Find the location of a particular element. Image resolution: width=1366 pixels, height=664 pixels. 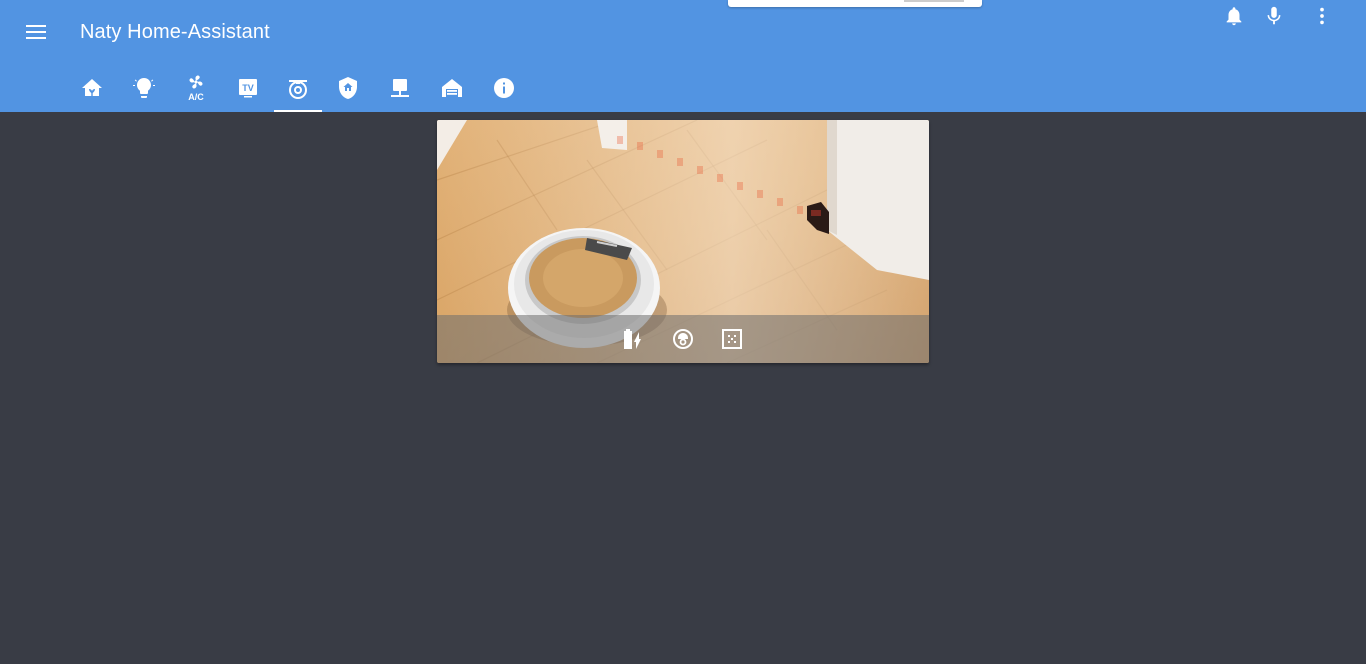

bell-icon is located at coordinates (1234, 16).